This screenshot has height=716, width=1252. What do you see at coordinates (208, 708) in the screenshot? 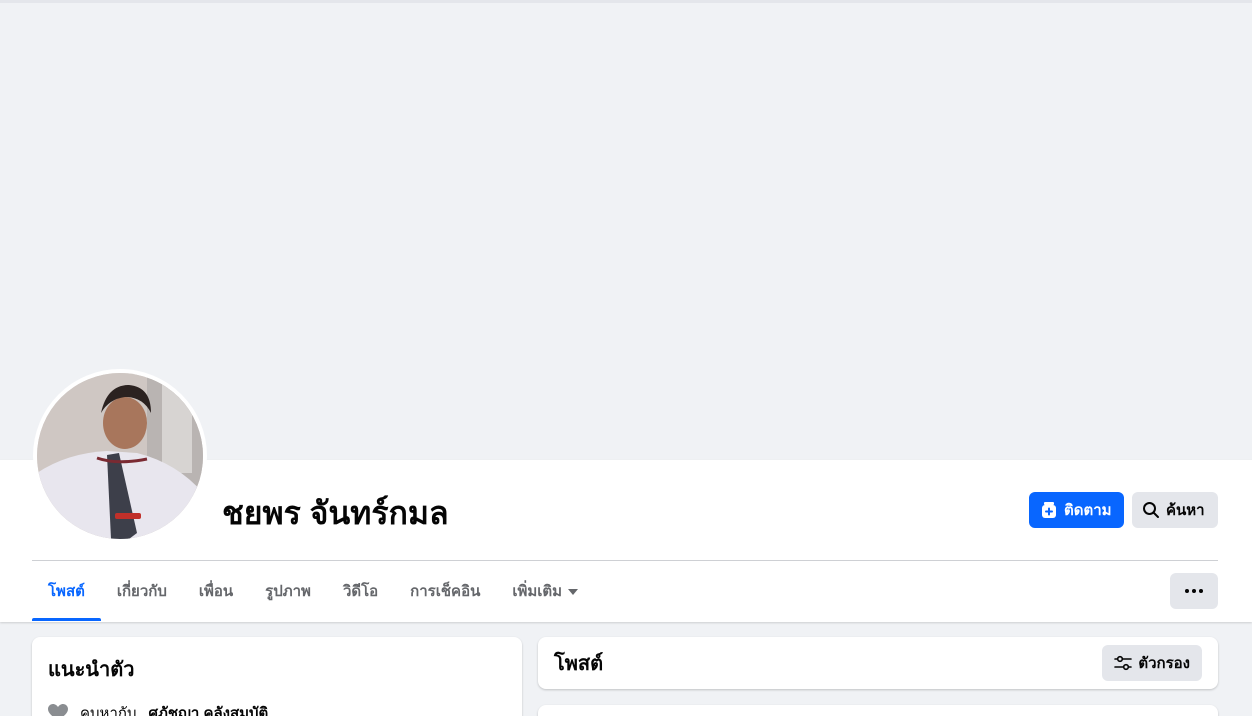
I see `relationship-partner-link: ศุภัชญา คลังสมบัติ` at bounding box center [208, 708].